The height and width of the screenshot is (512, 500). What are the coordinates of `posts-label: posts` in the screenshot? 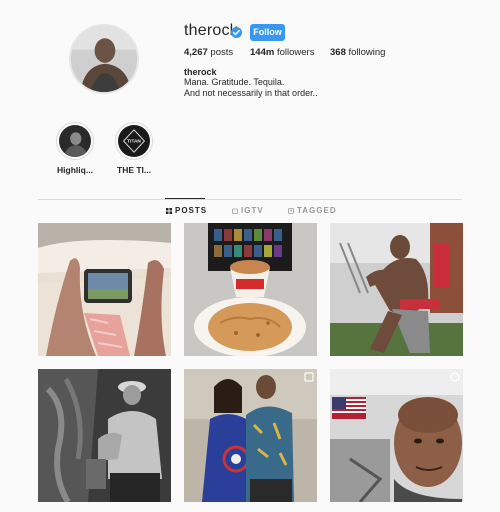 It's located at (222, 52).